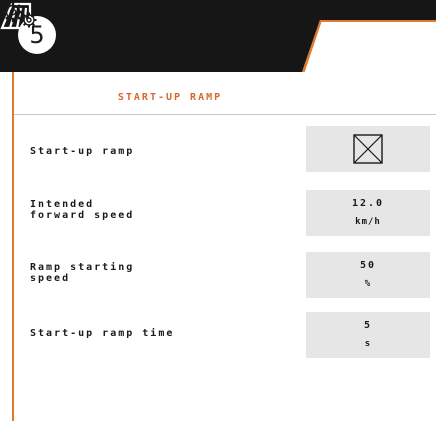  What do you see at coordinates (368, 213) in the screenshot?
I see `intended-forward-speed-field: 12.0 km/h` at bounding box center [368, 213].